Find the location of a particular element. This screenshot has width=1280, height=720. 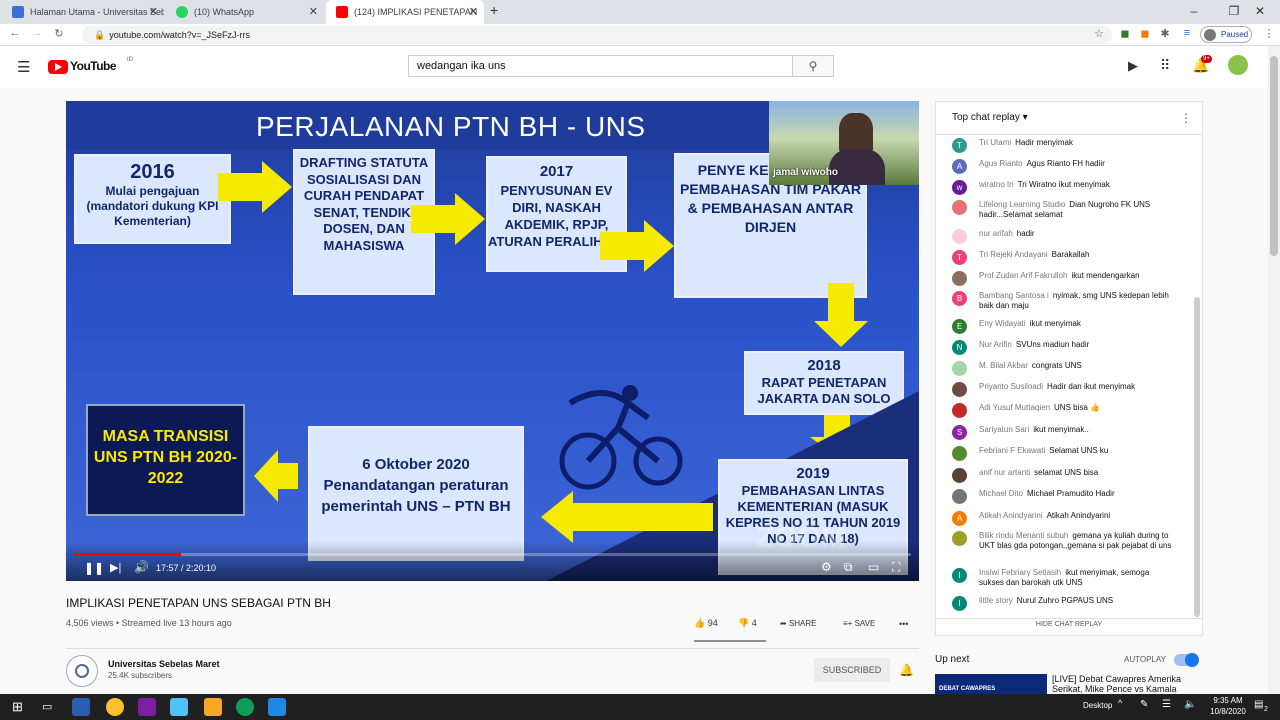

create-video-icon: ▶ is located at coordinates (1133, 66).